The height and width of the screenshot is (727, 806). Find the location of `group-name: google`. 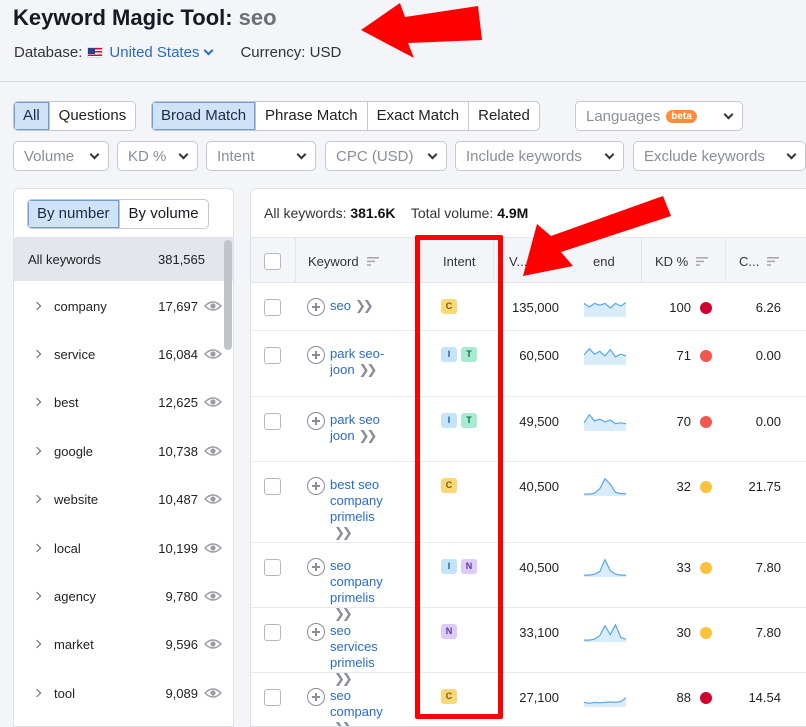

group-name: google is located at coordinates (74, 451).